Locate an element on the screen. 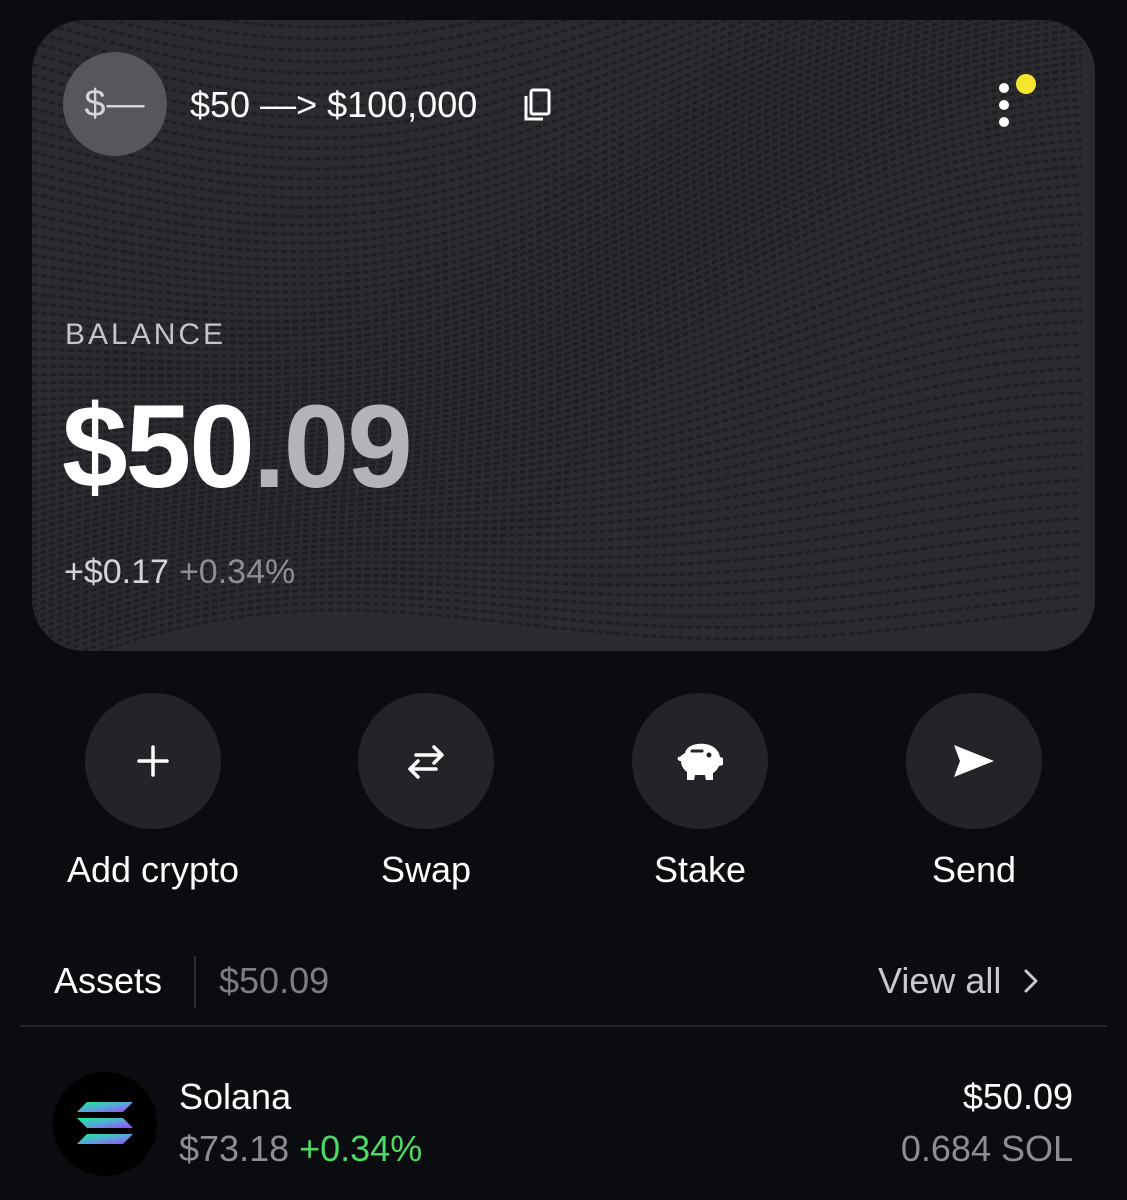 The height and width of the screenshot is (1200, 1127). balance-change-percent: +0.34% is located at coordinates (237, 572).